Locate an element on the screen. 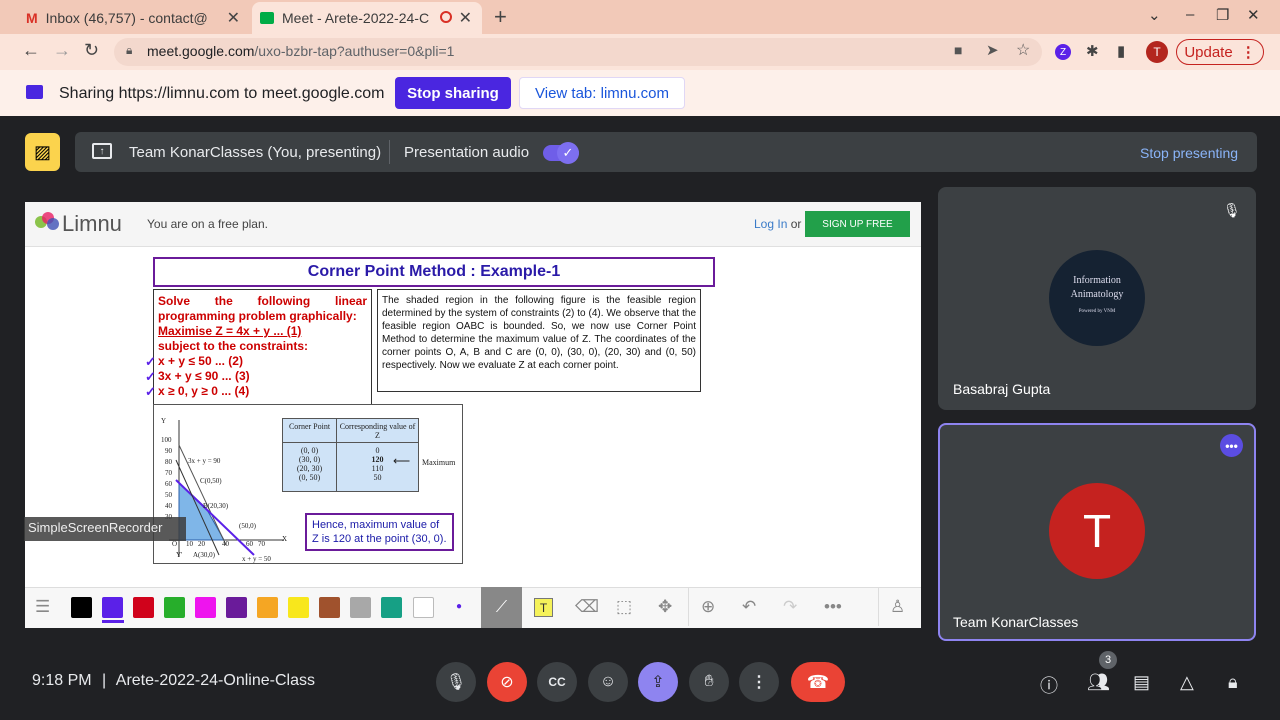 The image size is (1280, 720). tick-label: 80 is located at coordinates (168, 462).